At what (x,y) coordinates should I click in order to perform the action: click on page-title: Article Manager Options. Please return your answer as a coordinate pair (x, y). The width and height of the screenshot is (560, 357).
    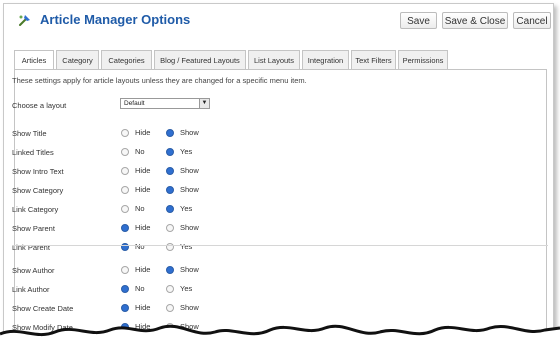
    Looking at the image, I should click on (115, 19).